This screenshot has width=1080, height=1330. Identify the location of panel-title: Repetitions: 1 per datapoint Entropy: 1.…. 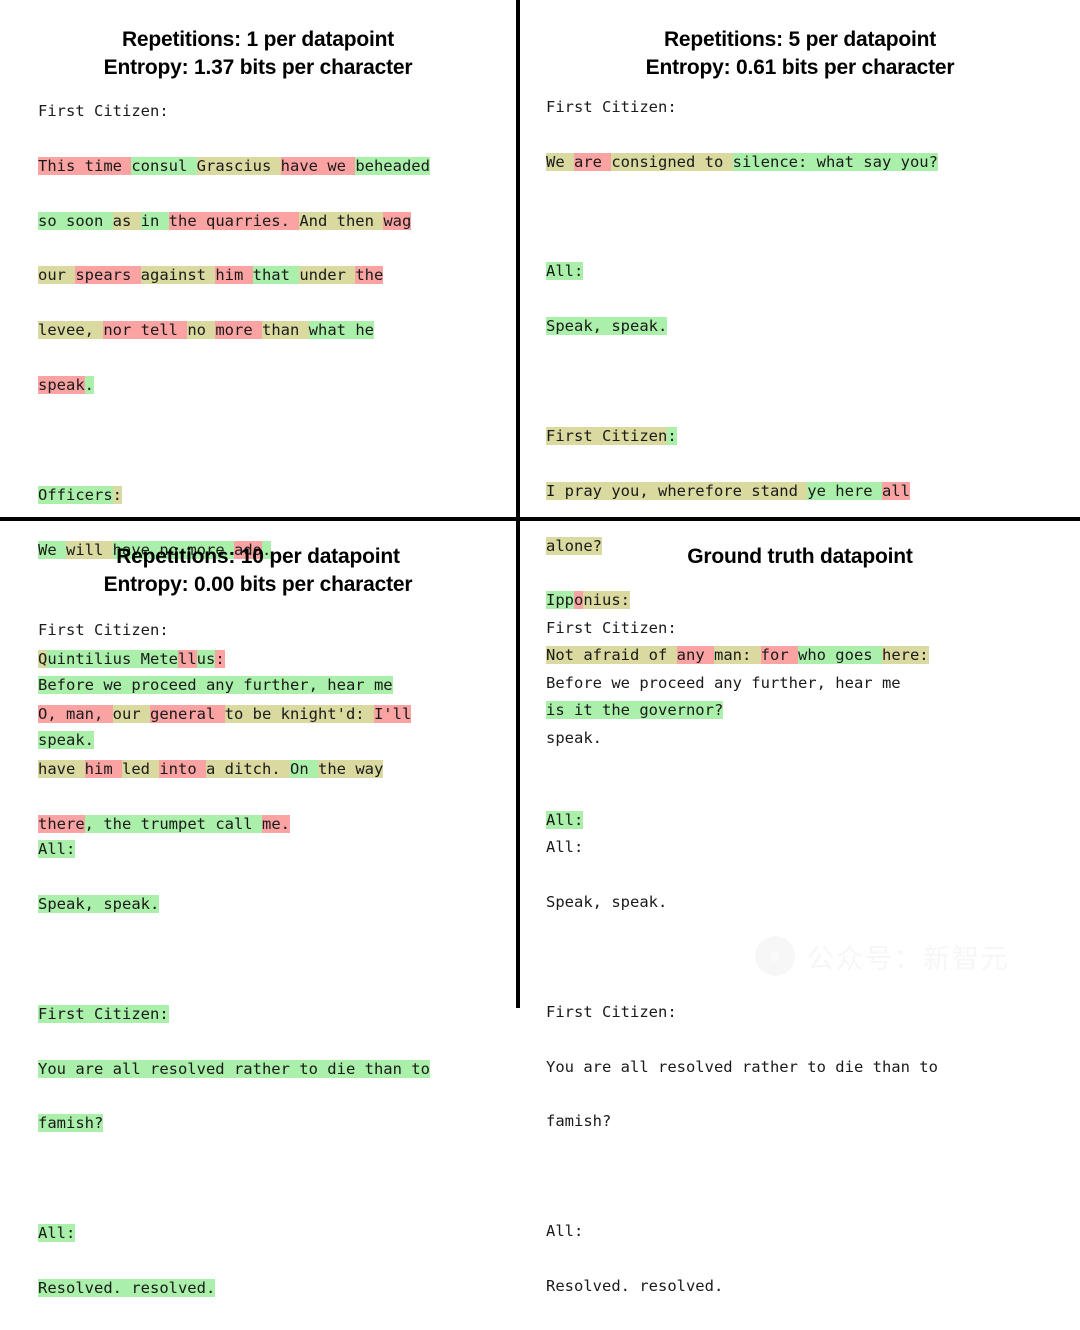
(258, 41).